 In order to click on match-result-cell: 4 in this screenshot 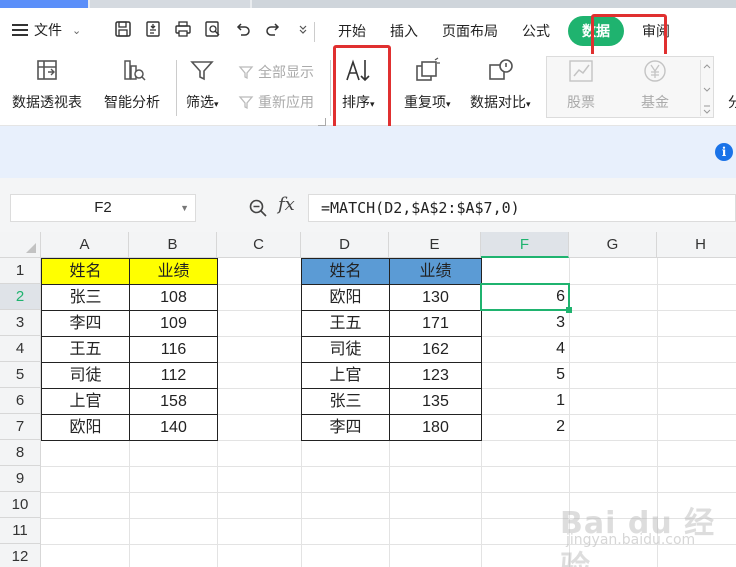, I will do `click(525, 349)`.